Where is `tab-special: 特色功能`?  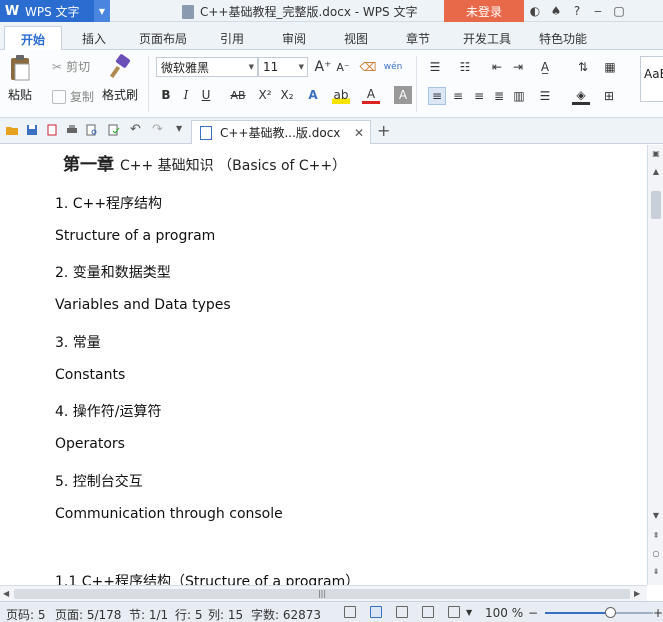 tab-special: 特色功能 is located at coordinates (563, 38).